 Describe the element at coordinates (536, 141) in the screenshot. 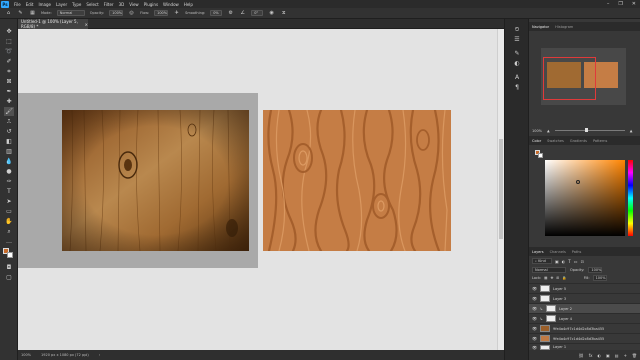

I see `tab-color: Color` at that location.